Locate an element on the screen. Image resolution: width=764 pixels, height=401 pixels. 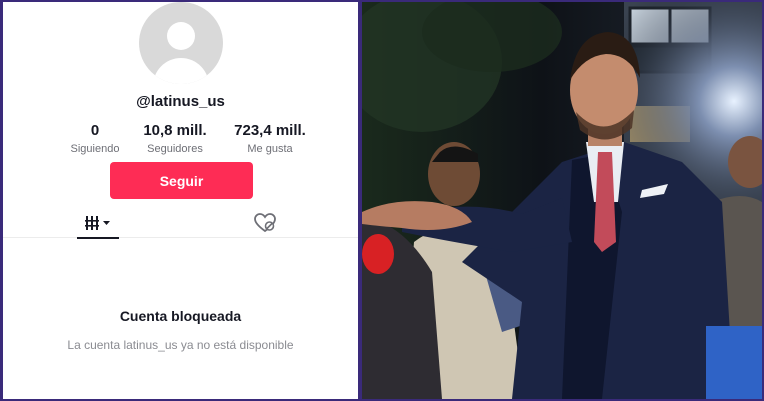
stat-likes-value: 723,4 mill. is located at coordinates (270, 130).